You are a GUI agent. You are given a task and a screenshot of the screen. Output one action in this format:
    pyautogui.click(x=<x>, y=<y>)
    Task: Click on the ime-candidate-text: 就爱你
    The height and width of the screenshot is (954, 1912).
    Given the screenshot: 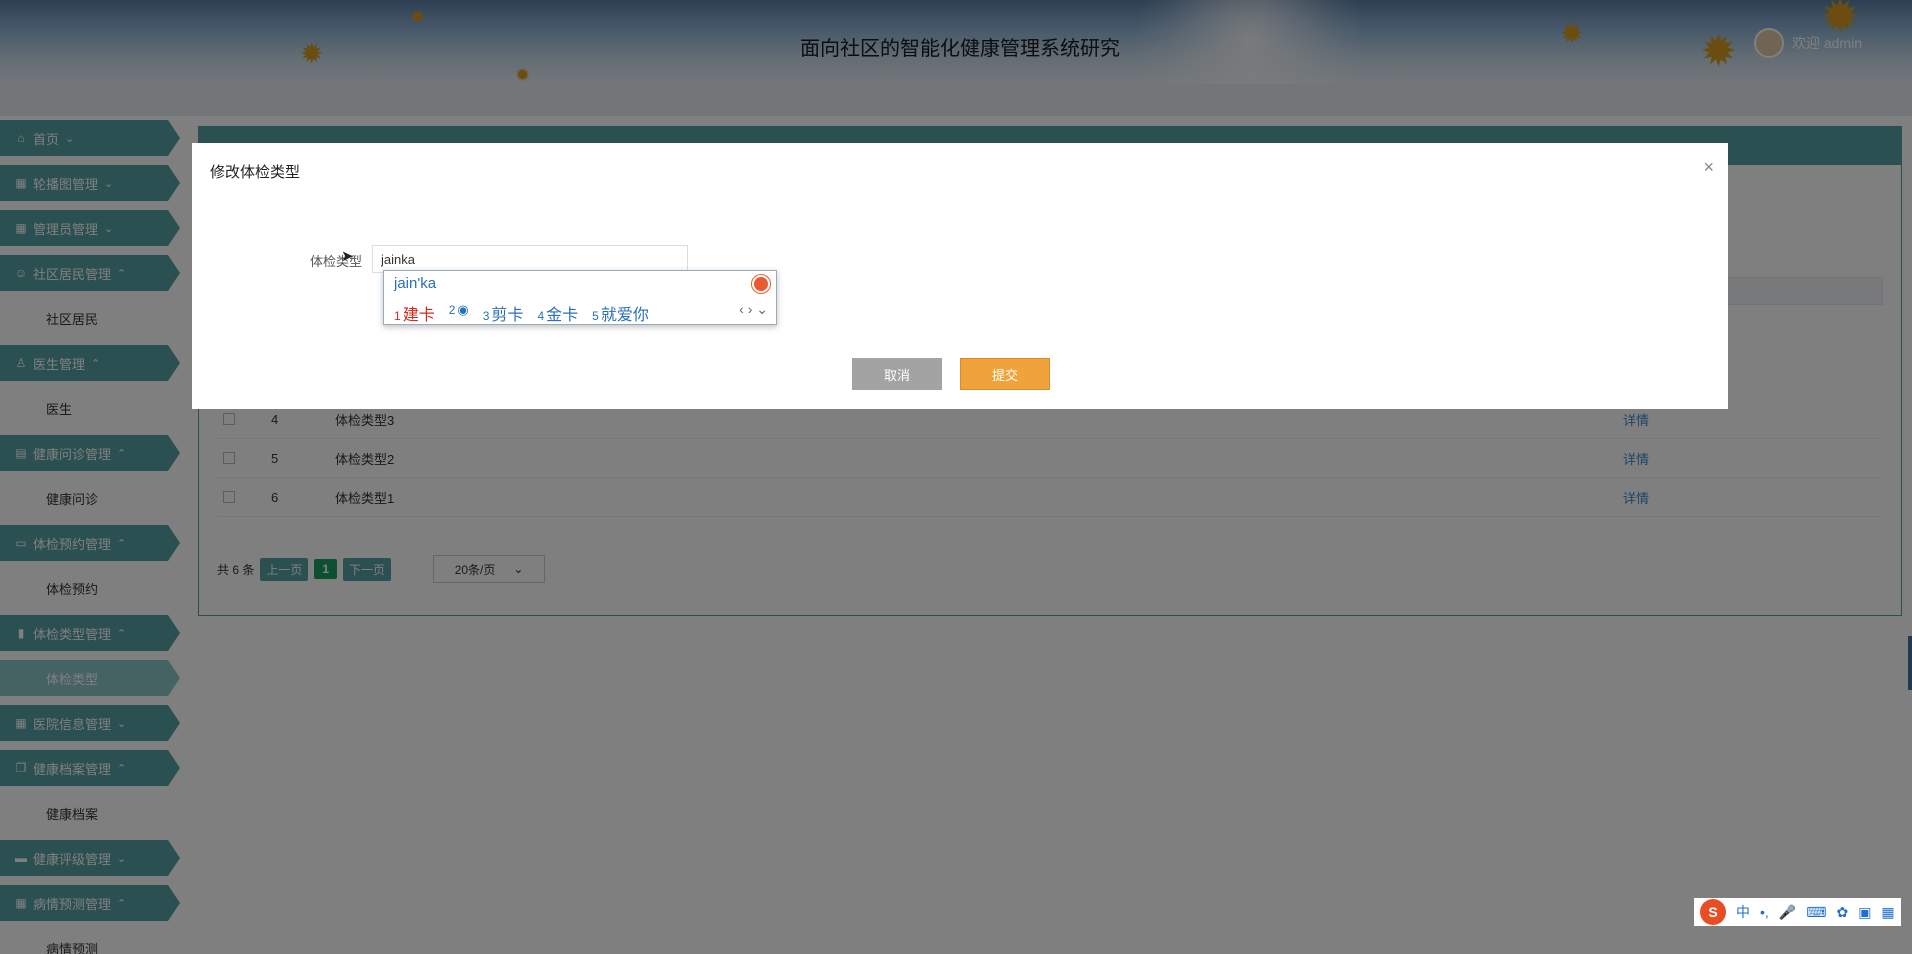 What is the action you would take?
    pyautogui.click(x=624, y=315)
    